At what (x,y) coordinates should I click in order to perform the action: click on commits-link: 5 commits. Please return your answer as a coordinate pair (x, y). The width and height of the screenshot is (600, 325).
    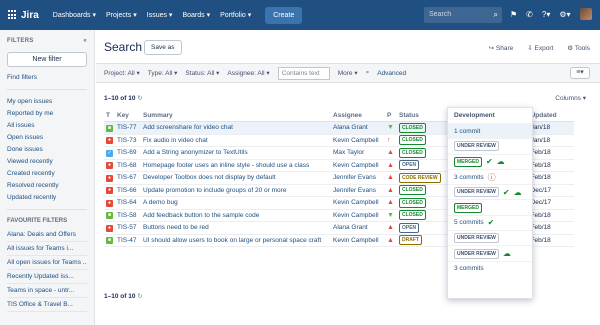
    Looking at the image, I should click on (469, 222).